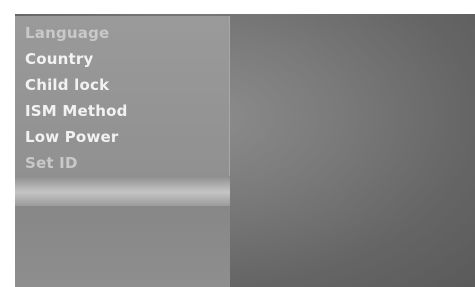 This screenshot has width=475, height=287. I want to click on menu-item-country: Country, so click(59, 59).